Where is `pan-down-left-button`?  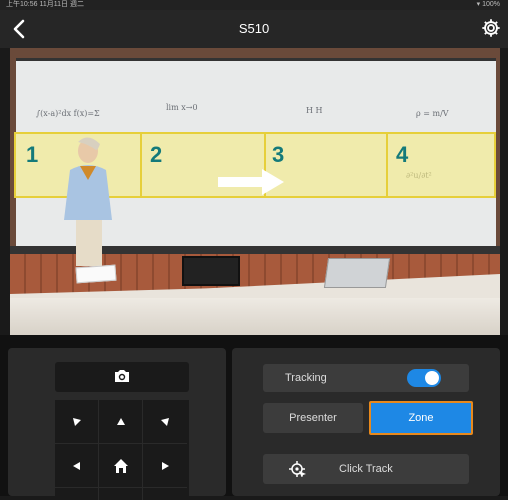
pan-down-left-button is located at coordinates (77, 494).